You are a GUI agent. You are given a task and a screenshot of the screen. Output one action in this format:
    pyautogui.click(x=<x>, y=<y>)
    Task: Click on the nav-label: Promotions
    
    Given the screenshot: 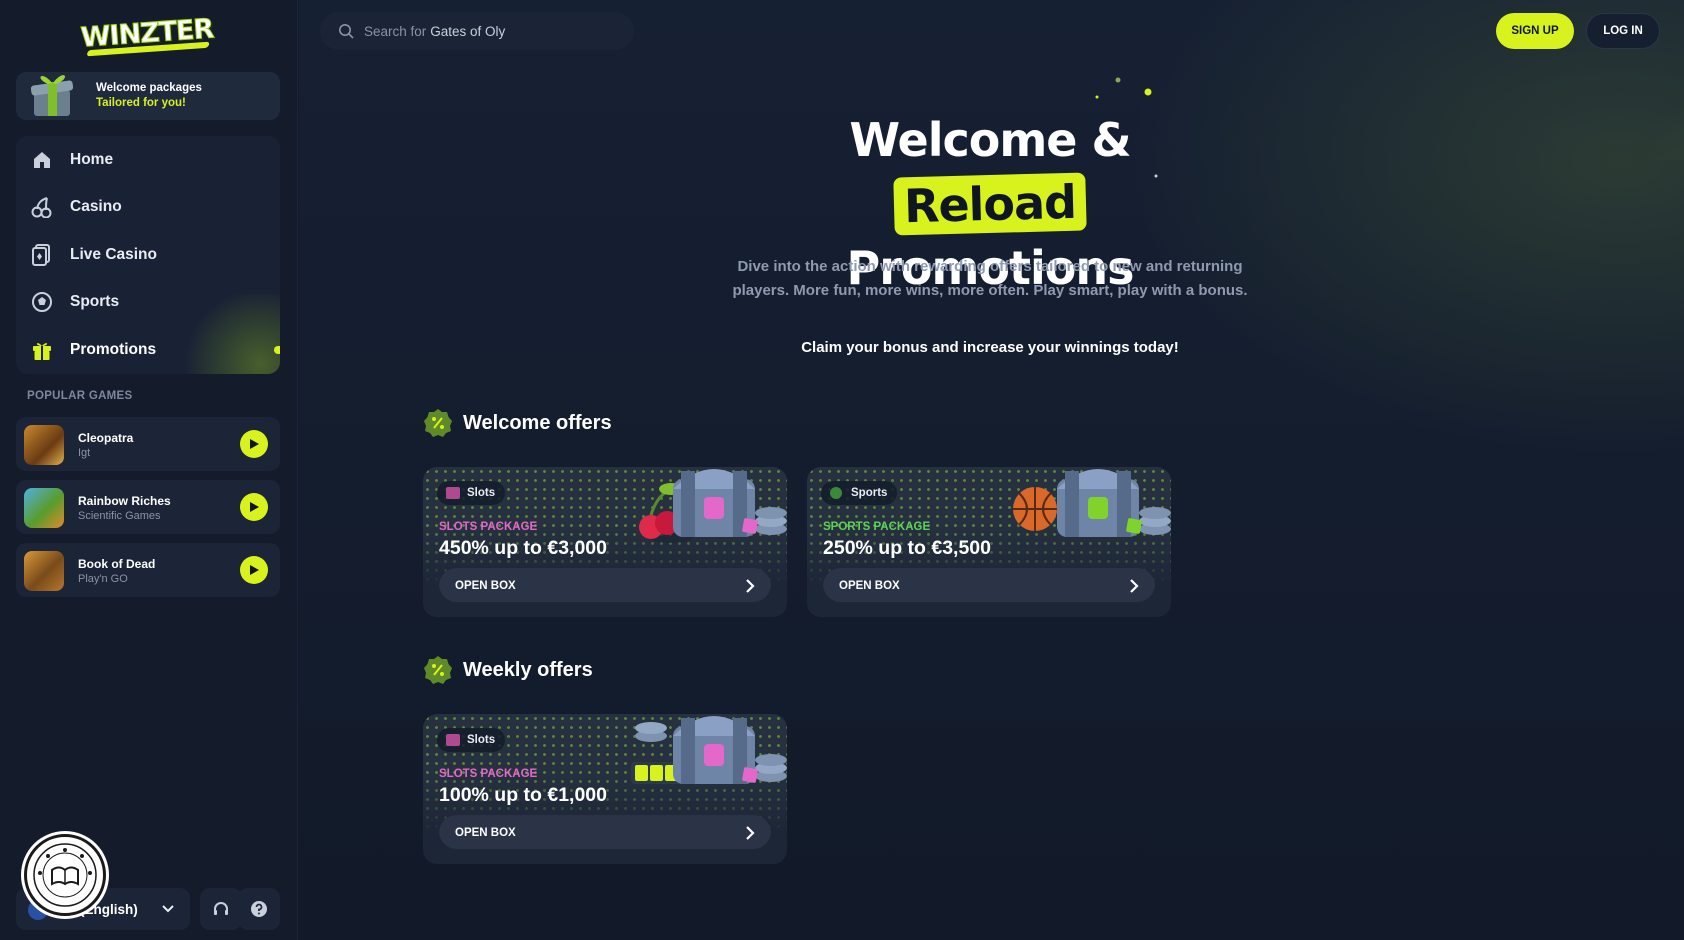 What is the action you would take?
    pyautogui.click(x=113, y=349)
    